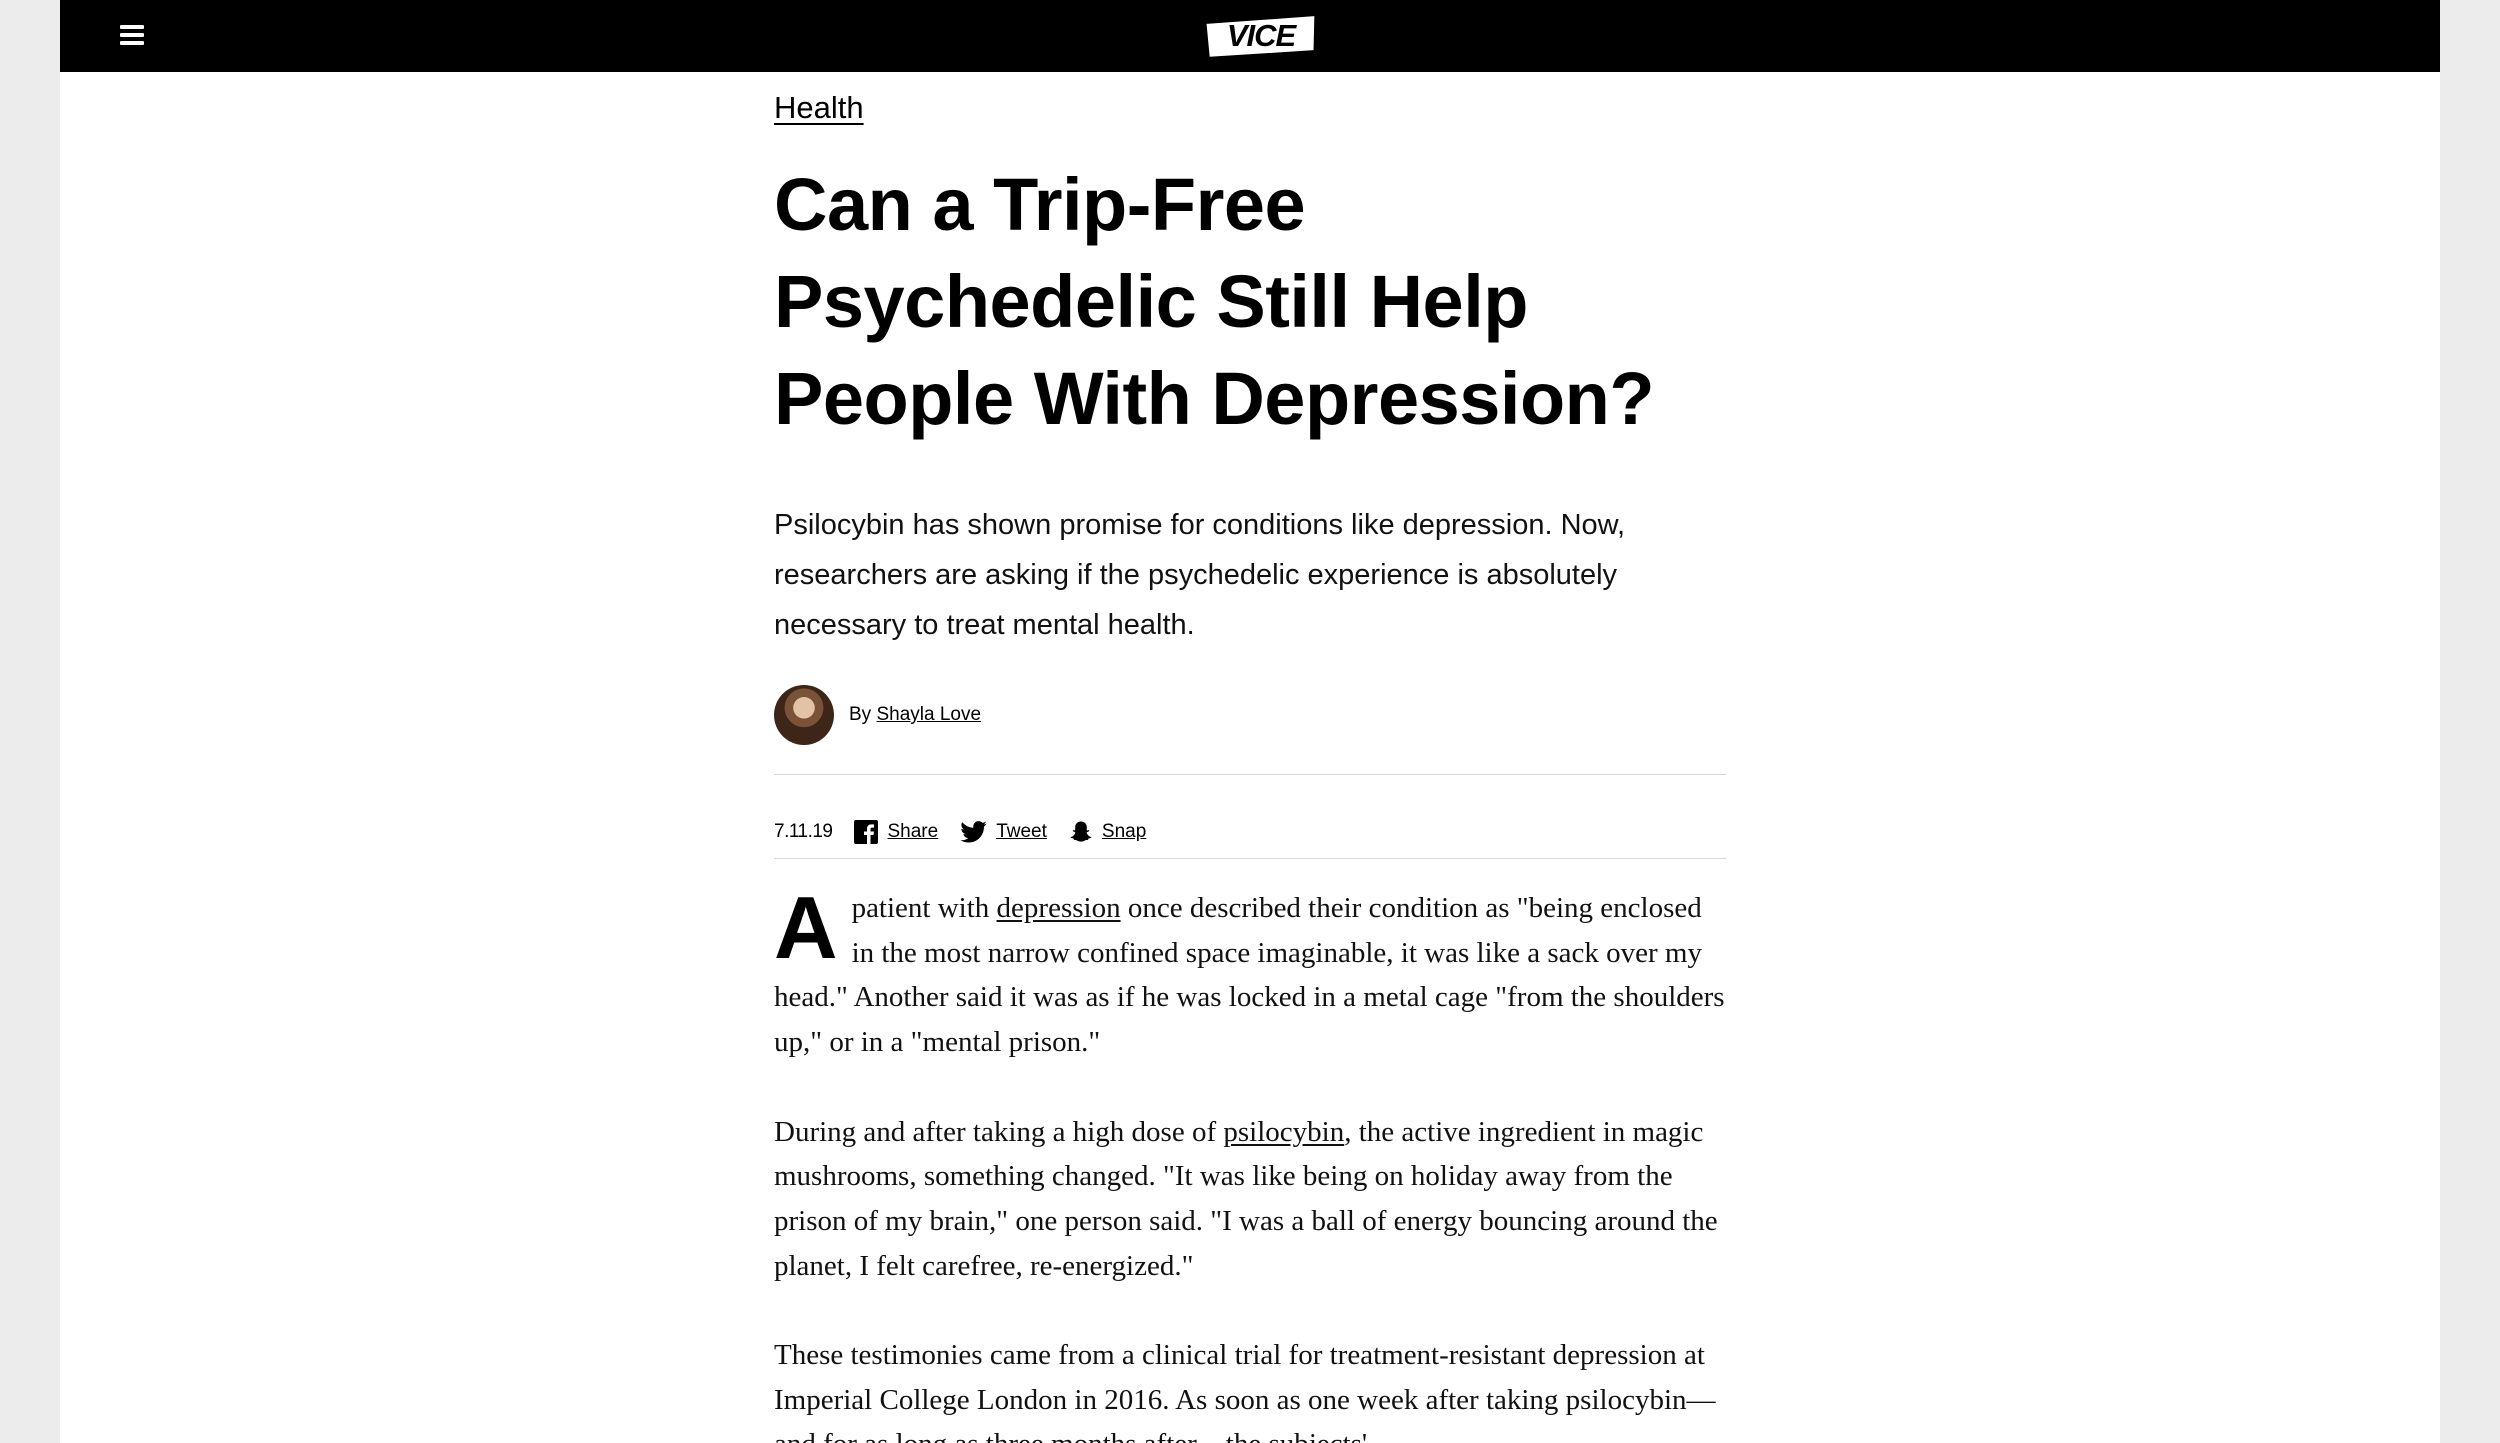 The height and width of the screenshot is (1443, 2500). Describe the element at coordinates (973, 832) in the screenshot. I see `twitter-icon` at that location.